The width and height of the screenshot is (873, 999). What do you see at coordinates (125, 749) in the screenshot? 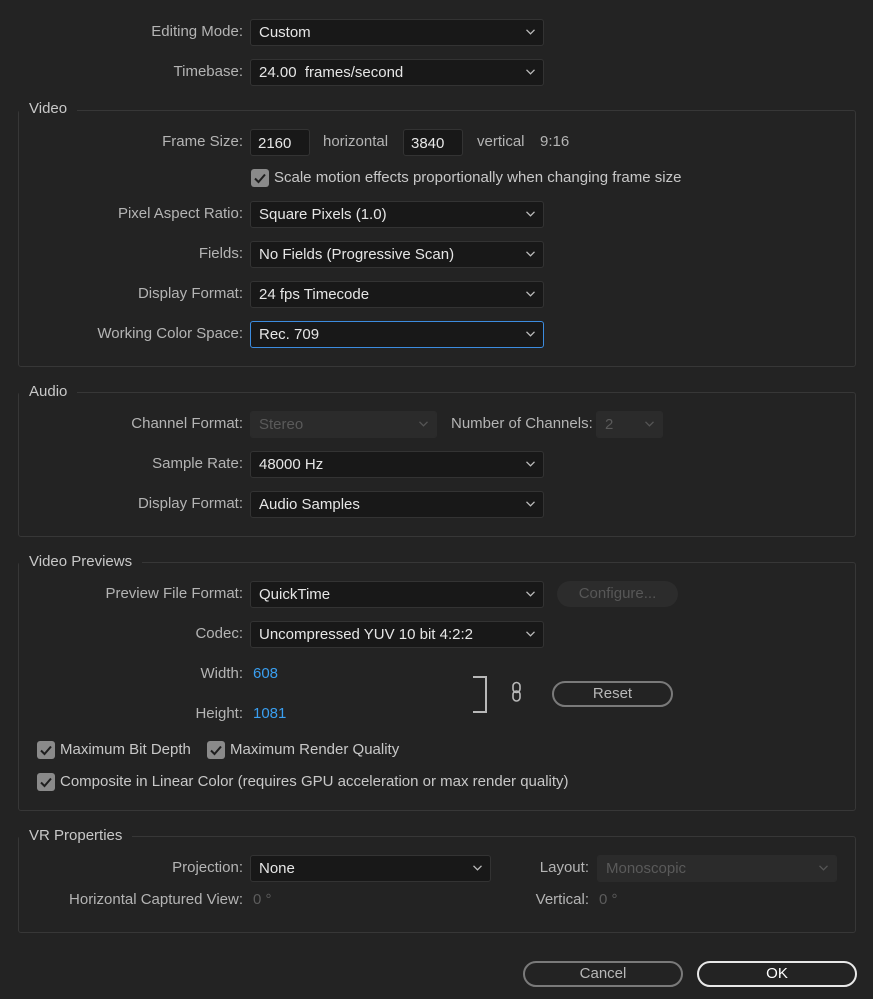
I see `max-bit-depth-label: Maximum Bit Depth` at bounding box center [125, 749].